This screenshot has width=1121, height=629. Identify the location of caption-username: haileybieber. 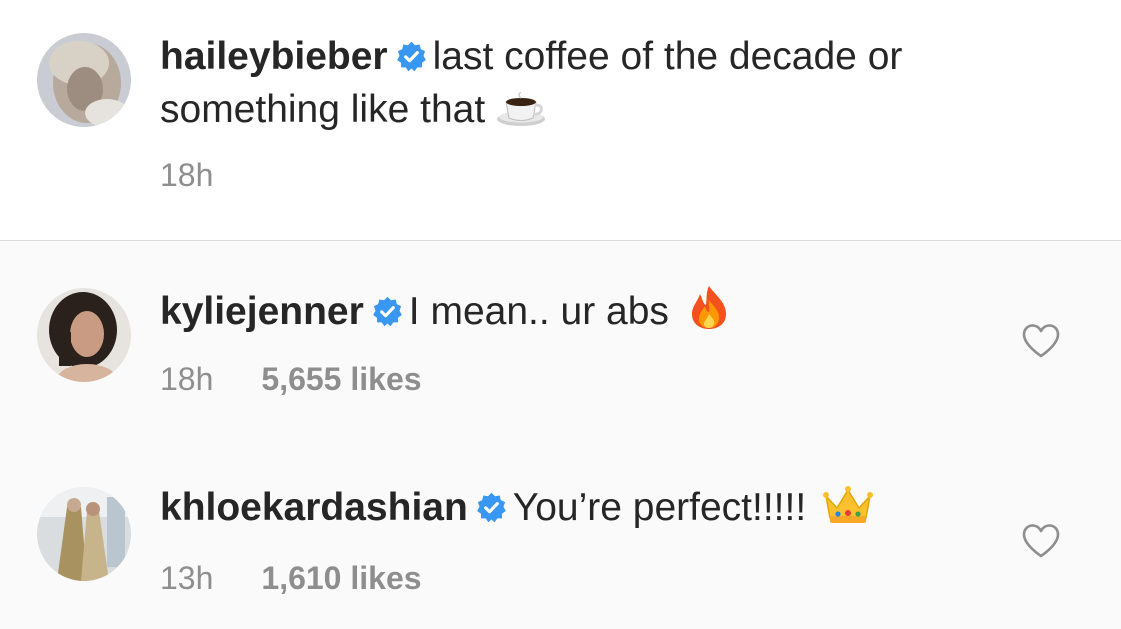
(274, 56).